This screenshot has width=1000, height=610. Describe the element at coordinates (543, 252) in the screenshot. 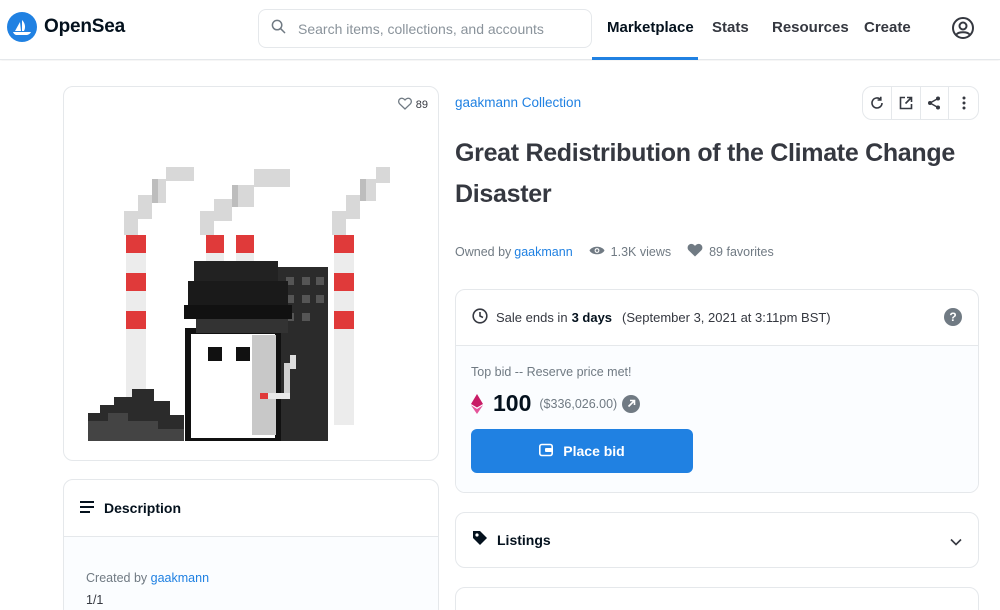

I see `owner-link: gaakmann` at that location.